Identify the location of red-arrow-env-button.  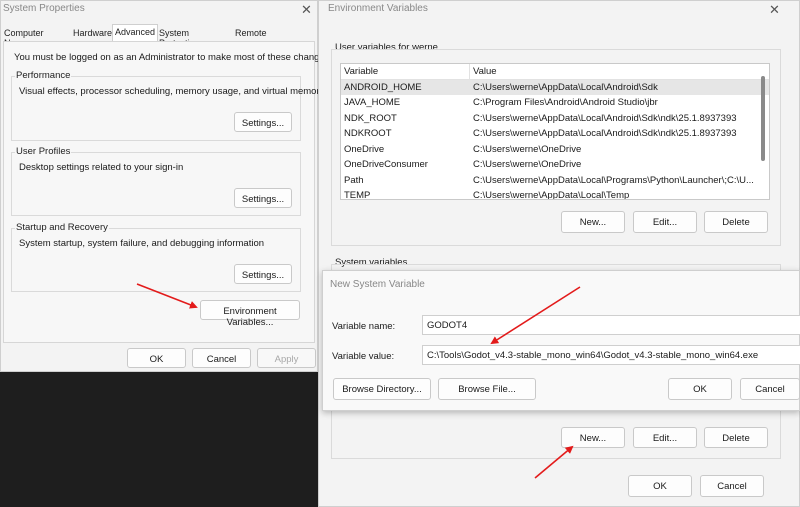
(167, 296).